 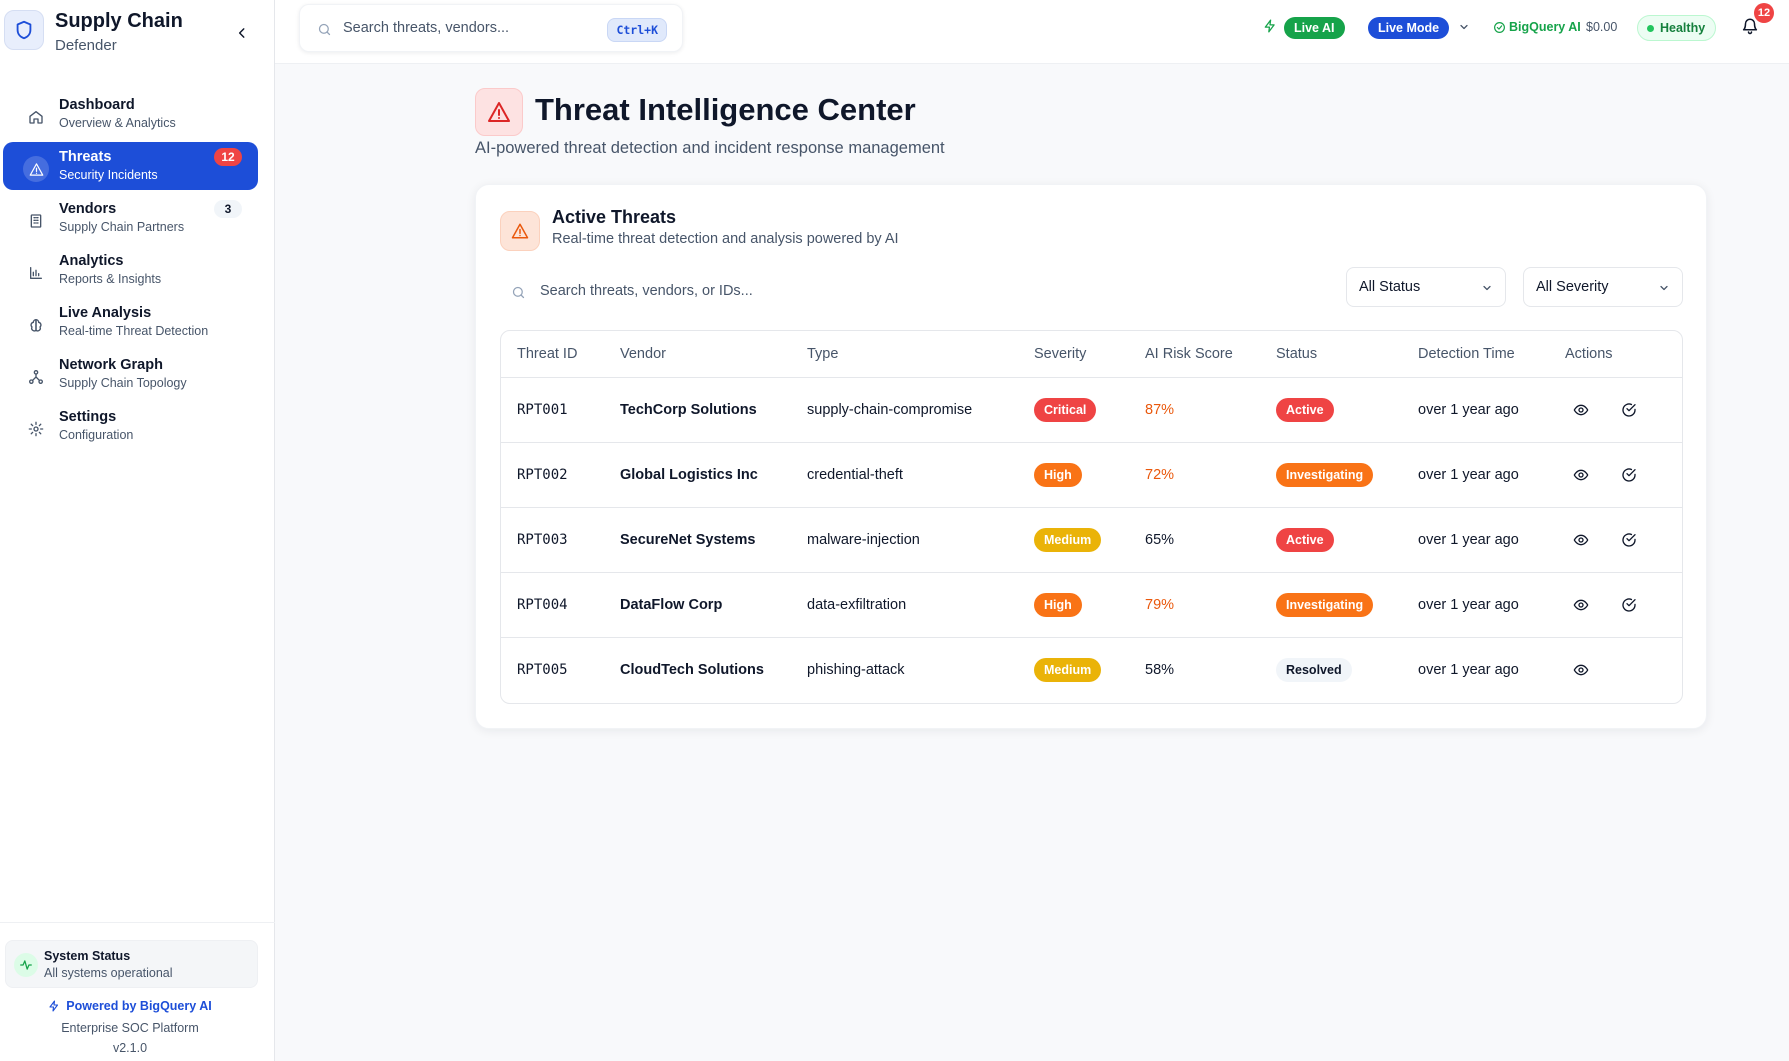 I want to click on brain-icon, so click(x=36, y=325).